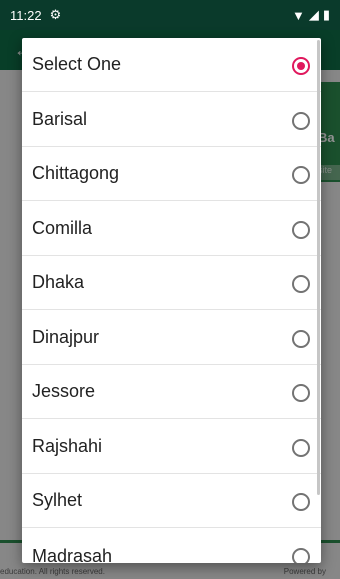 The image size is (340, 579). I want to click on signal-icon: ◢, so click(313, 14).